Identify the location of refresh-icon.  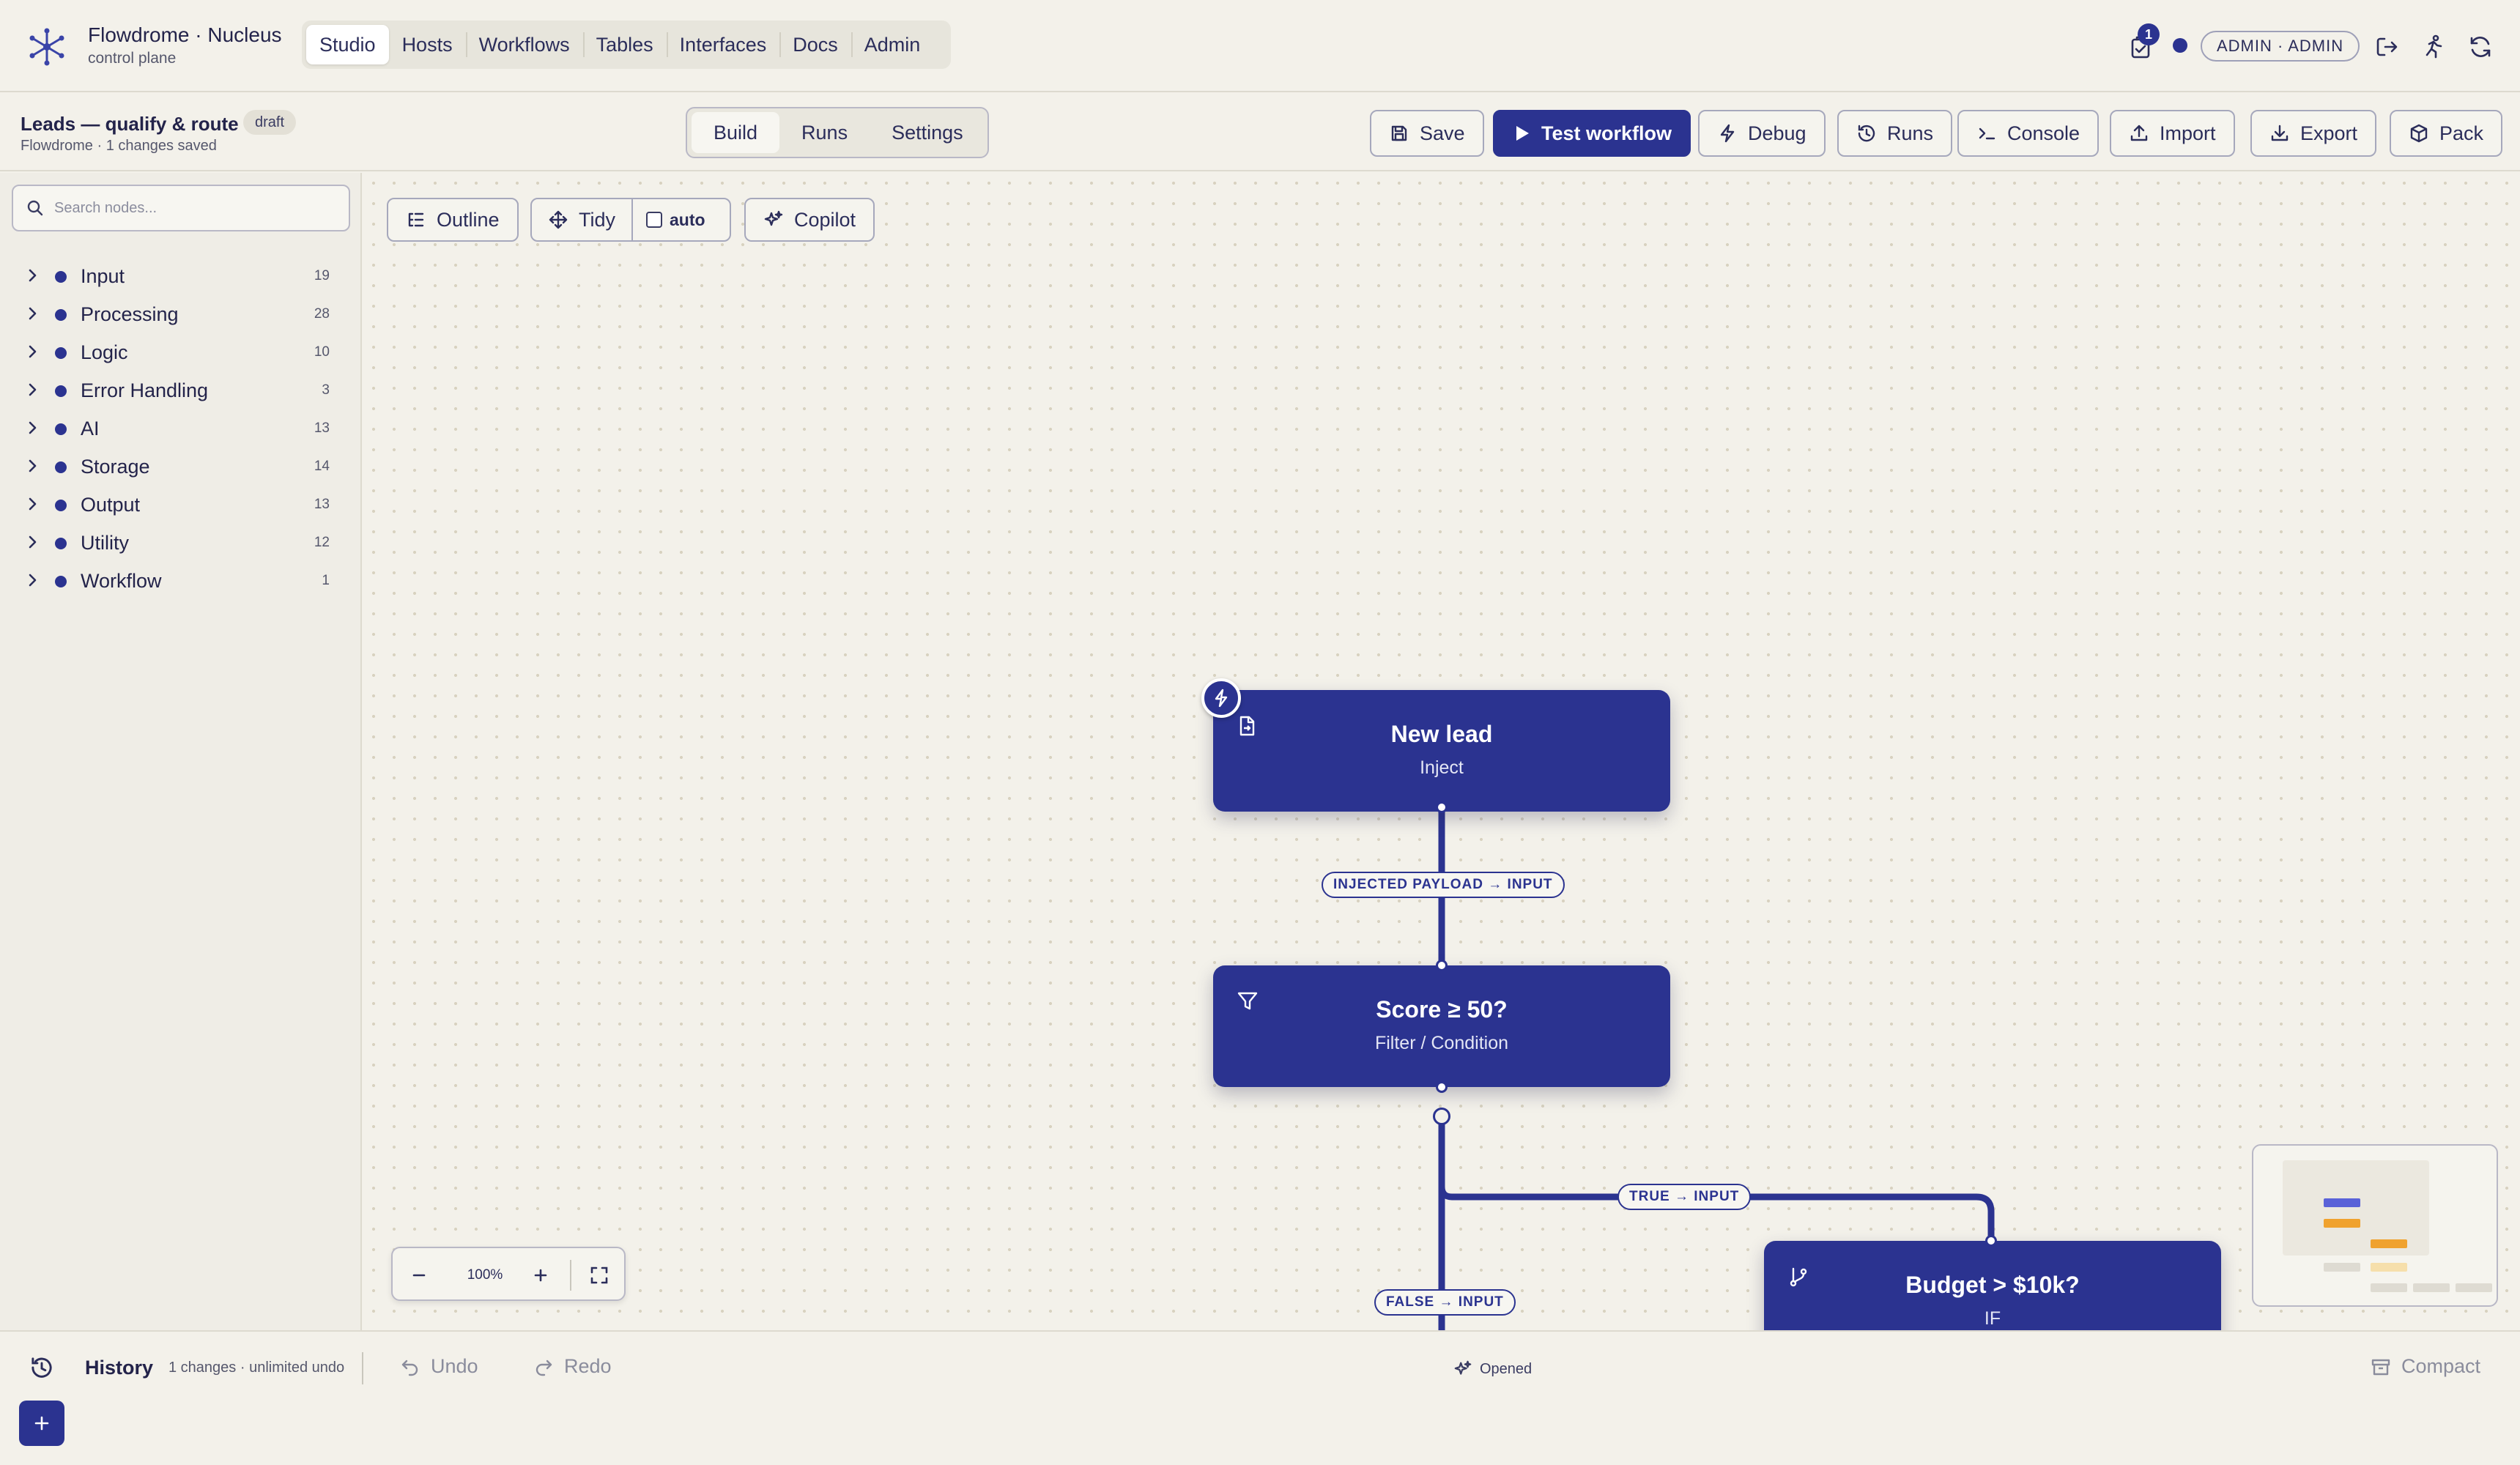
(2480, 47).